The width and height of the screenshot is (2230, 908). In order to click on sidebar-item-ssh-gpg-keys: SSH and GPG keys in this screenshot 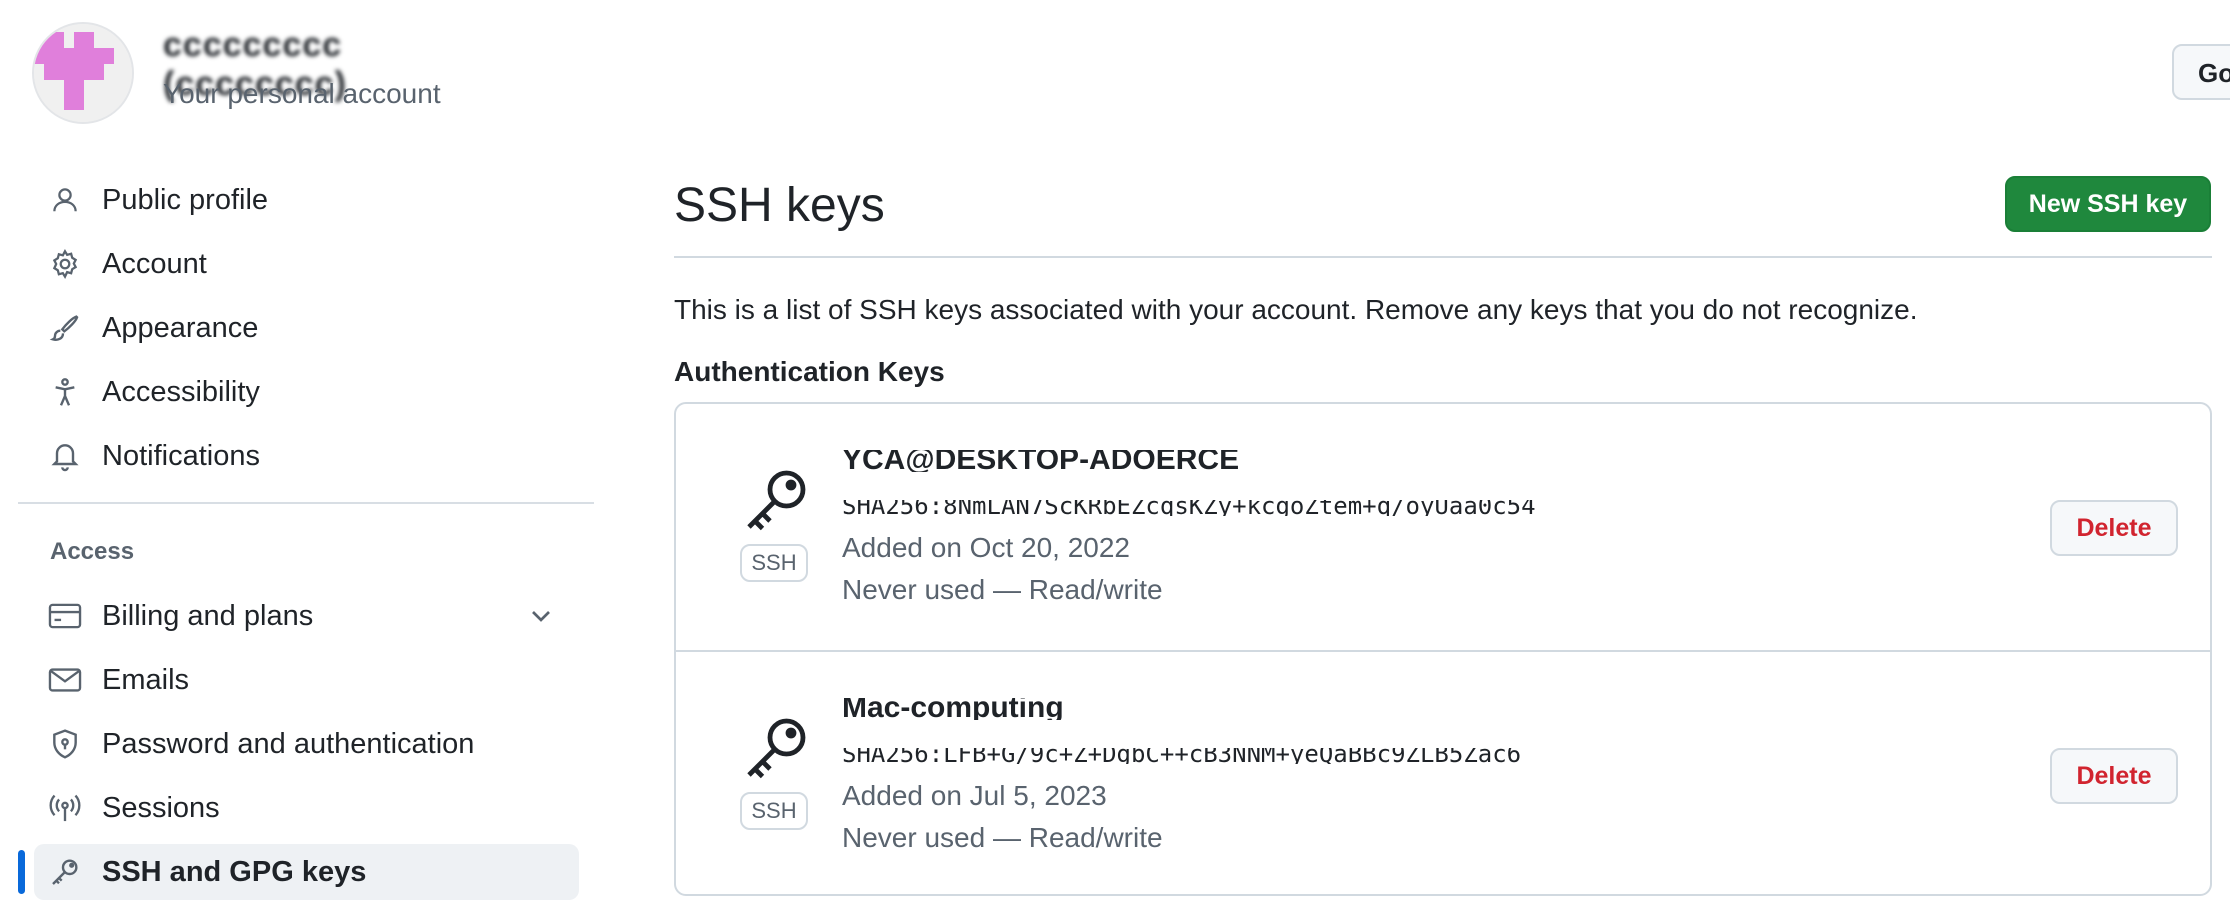, I will do `click(306, 872)`.